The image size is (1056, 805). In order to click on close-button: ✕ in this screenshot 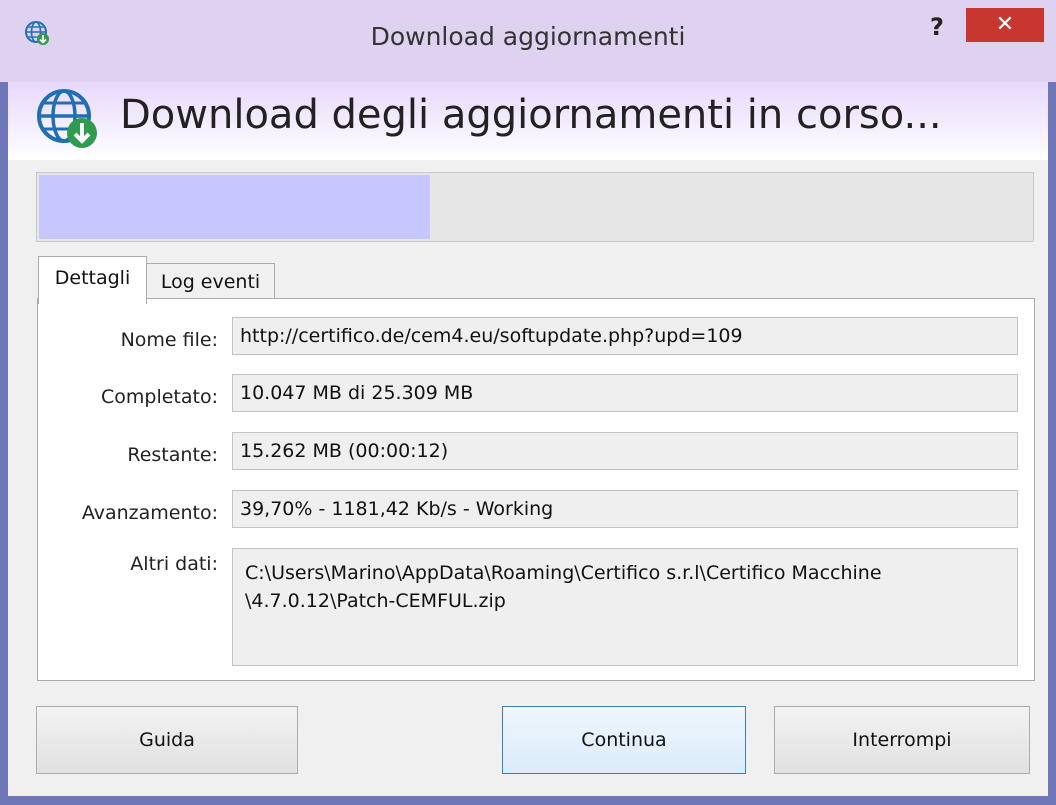, I will do `click(1005, 25)`.